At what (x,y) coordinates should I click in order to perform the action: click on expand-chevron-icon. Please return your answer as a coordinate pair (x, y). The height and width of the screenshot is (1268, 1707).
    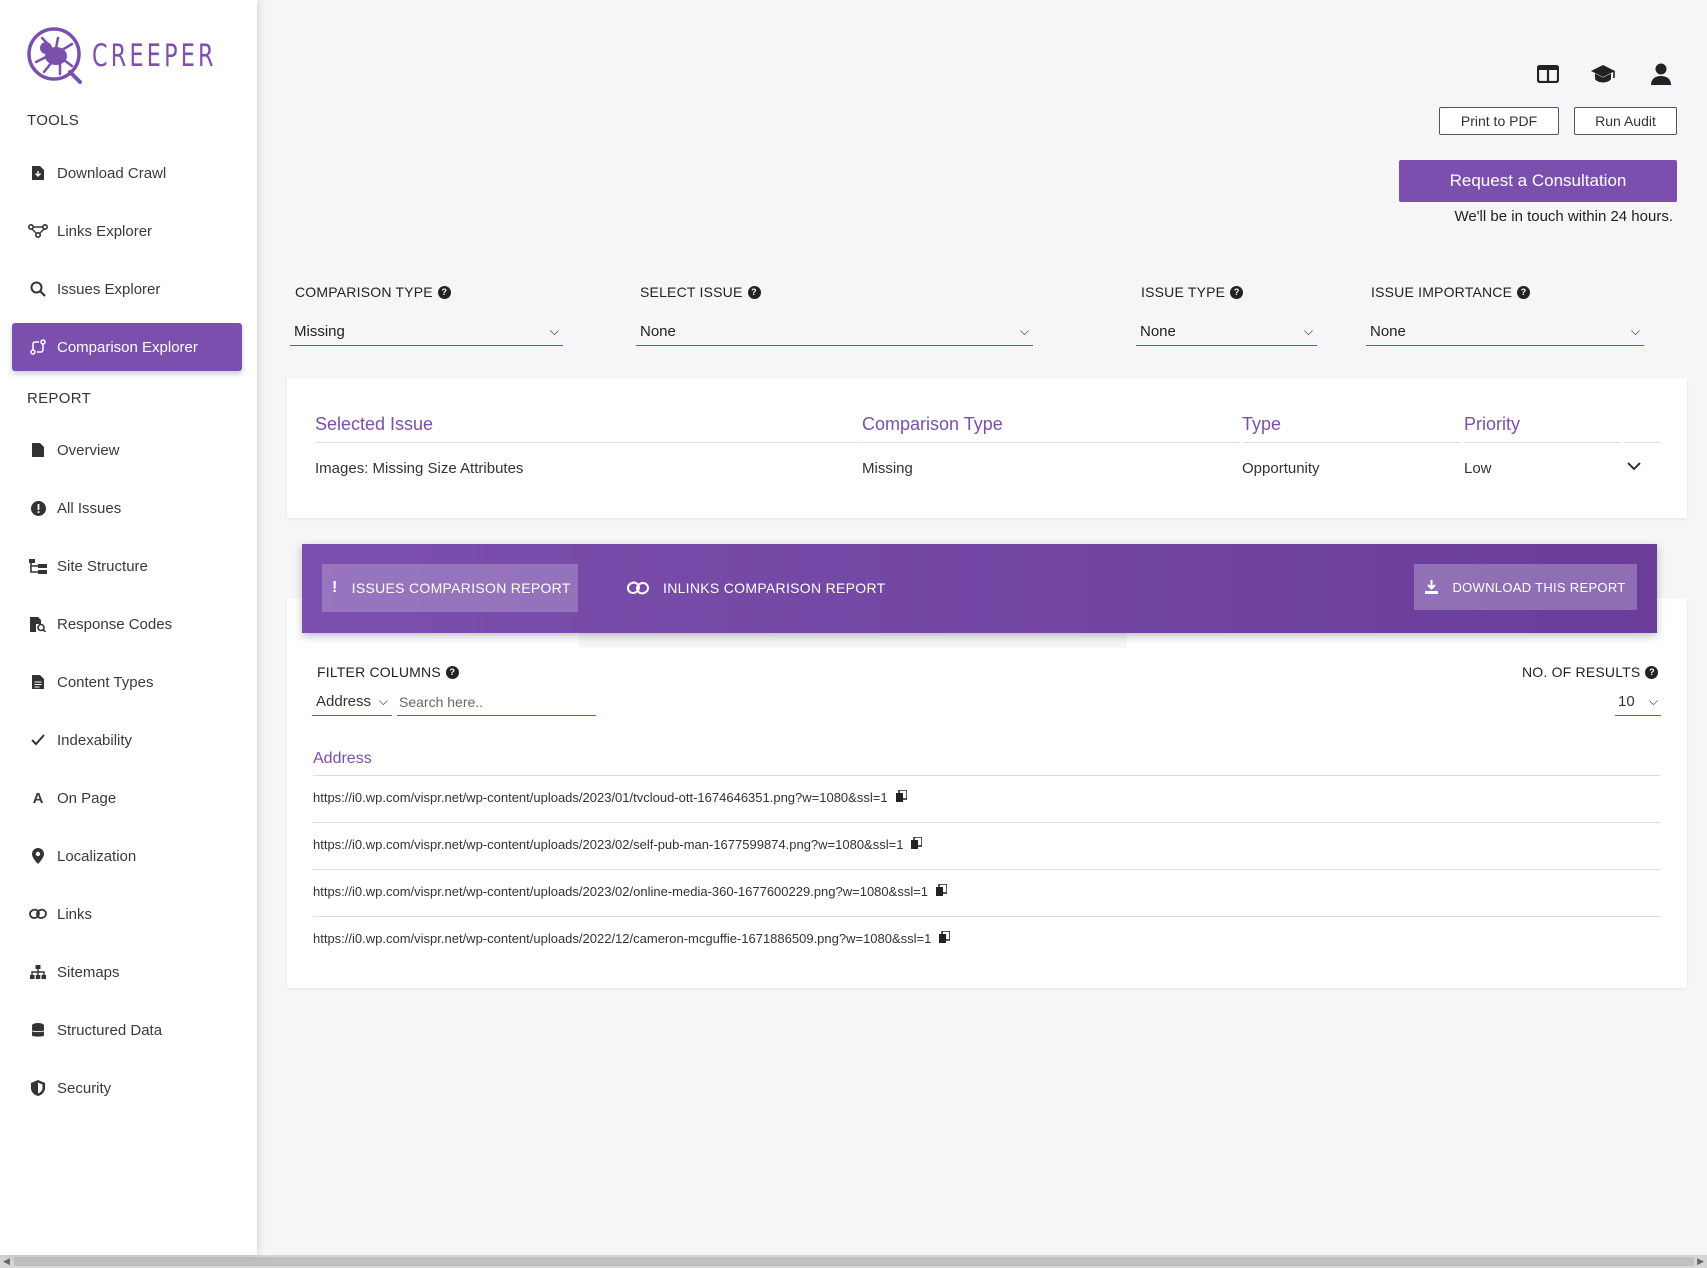
    Looking at the image, I should click on (1634, 466).